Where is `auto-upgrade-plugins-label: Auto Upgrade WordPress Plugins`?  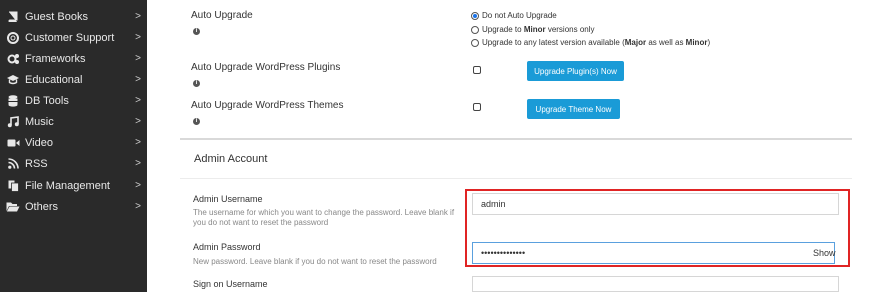
auto-upgrade-plugins-label: Auto Upgrade WordPress Plugins is located at coordinates (266, 67).